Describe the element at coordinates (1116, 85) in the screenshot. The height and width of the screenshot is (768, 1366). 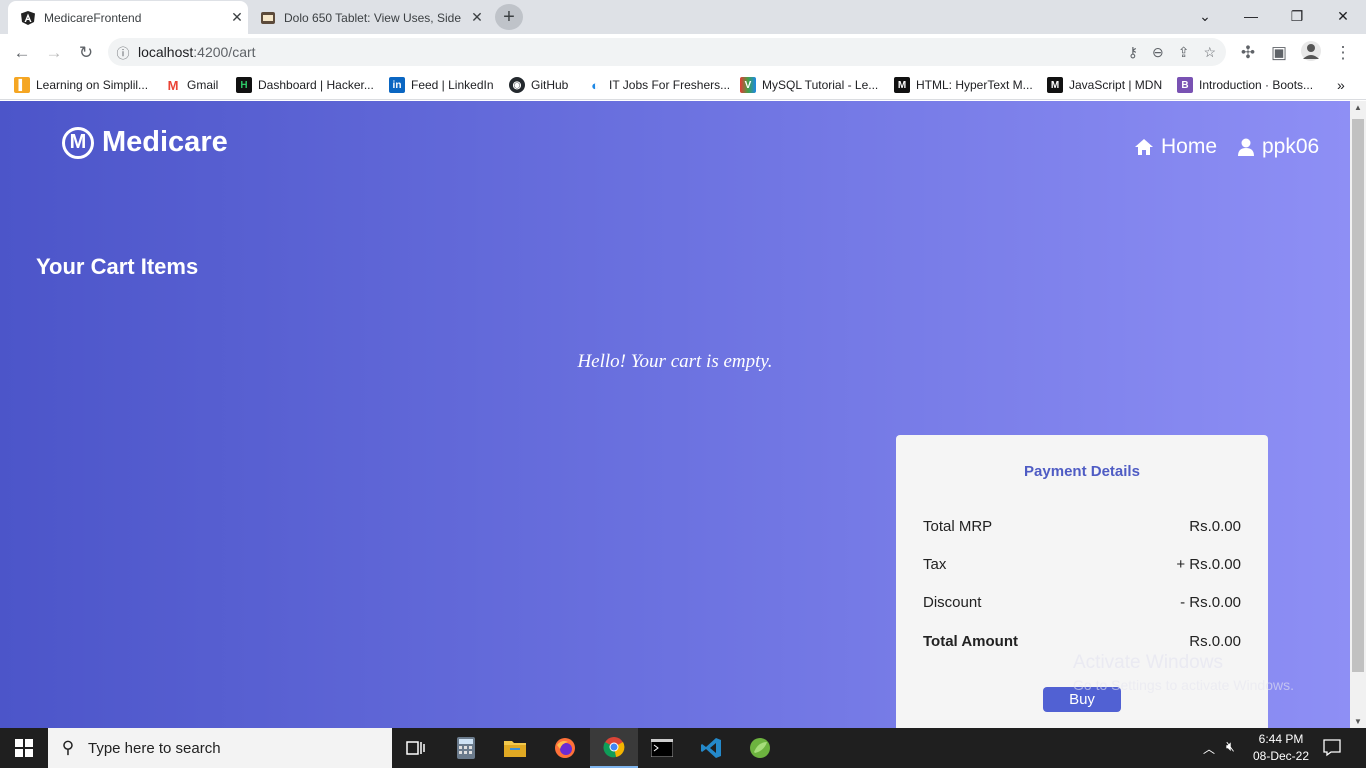
I see `bookmark-label: JavaScript | MDN` at that location.